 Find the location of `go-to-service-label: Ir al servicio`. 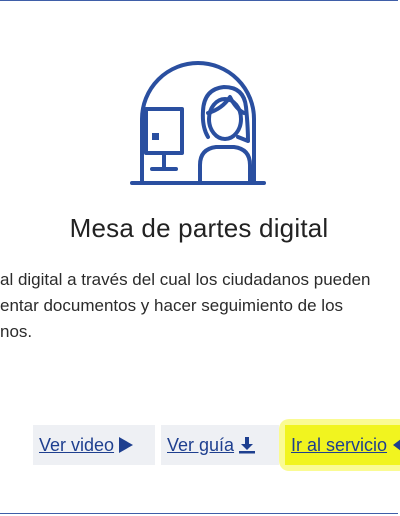

go-to-service-label: Ir al servicio is located at coordinates (339, 444).